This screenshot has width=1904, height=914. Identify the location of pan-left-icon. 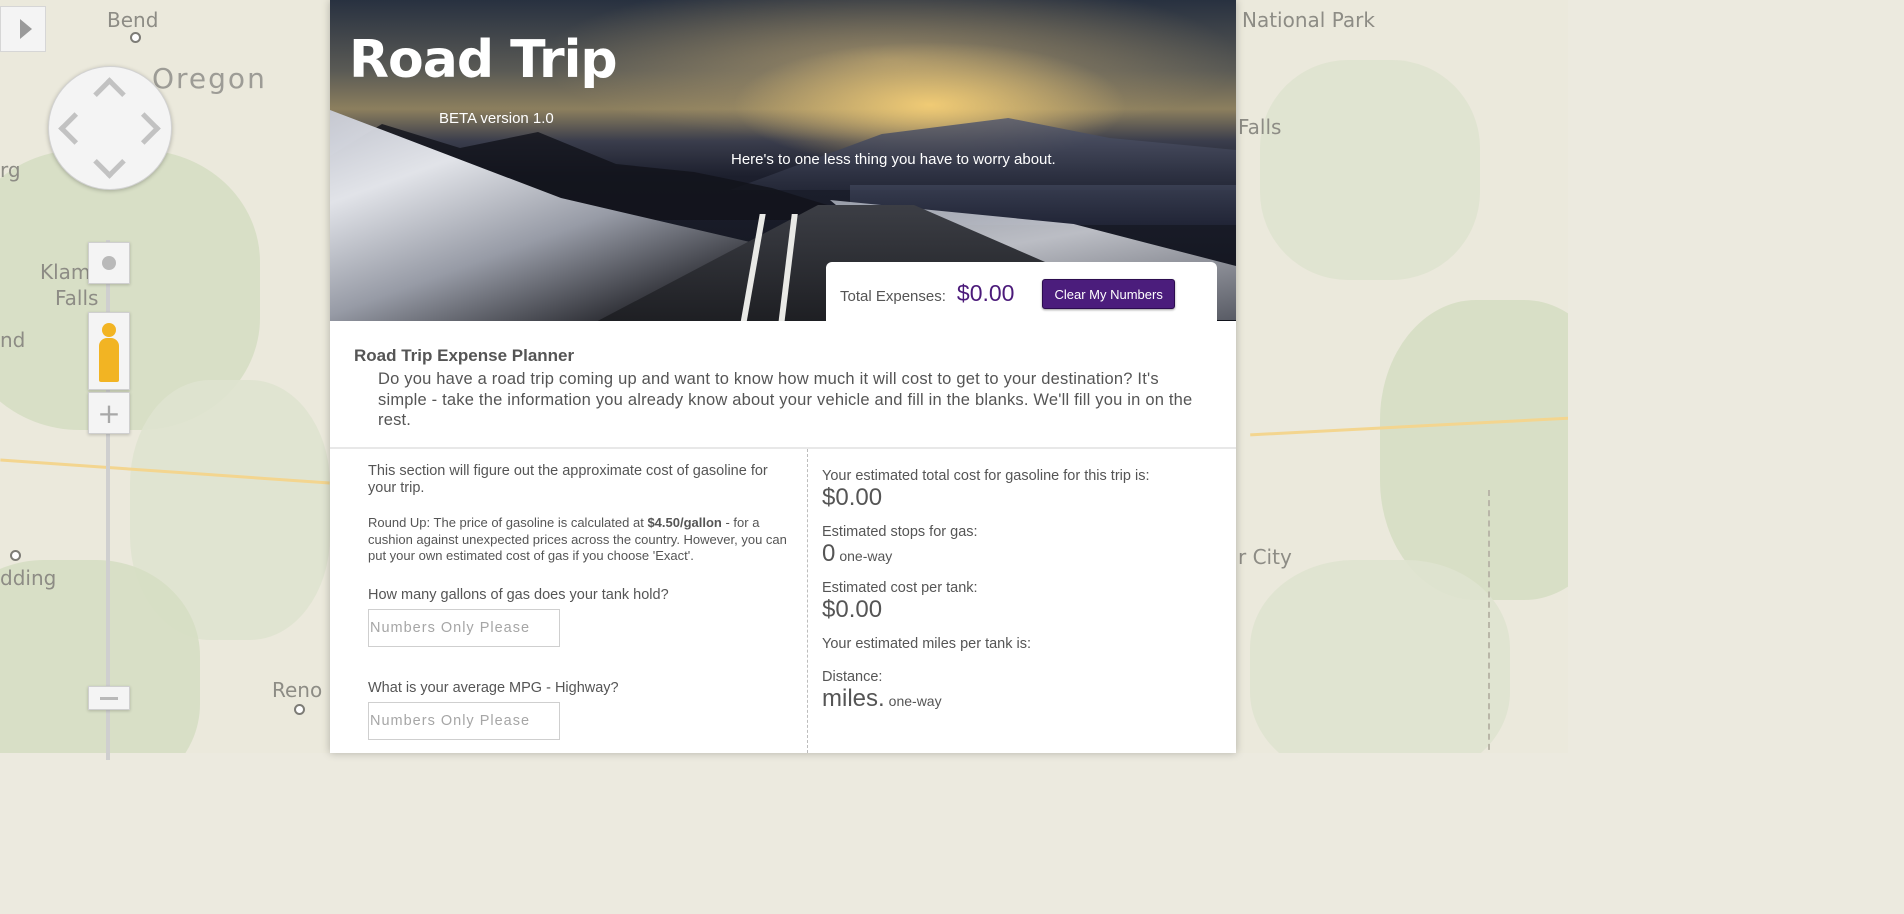
(74, 128).